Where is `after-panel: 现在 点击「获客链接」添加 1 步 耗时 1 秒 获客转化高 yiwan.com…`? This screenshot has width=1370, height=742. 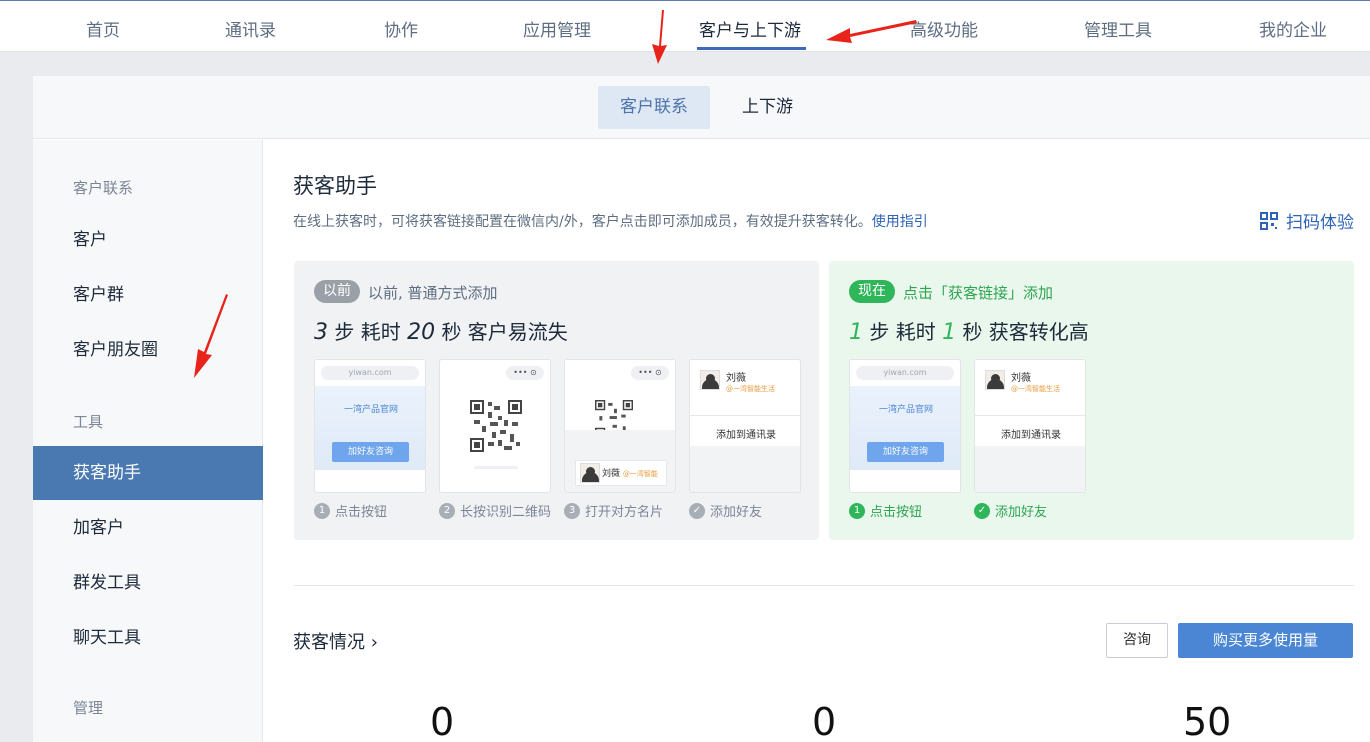 after-panel: 现在 点击「获客链接」添加 1 步 耗时 1 秒 获客转化高 yiwan.com… is located at coordinates (1091, 400).